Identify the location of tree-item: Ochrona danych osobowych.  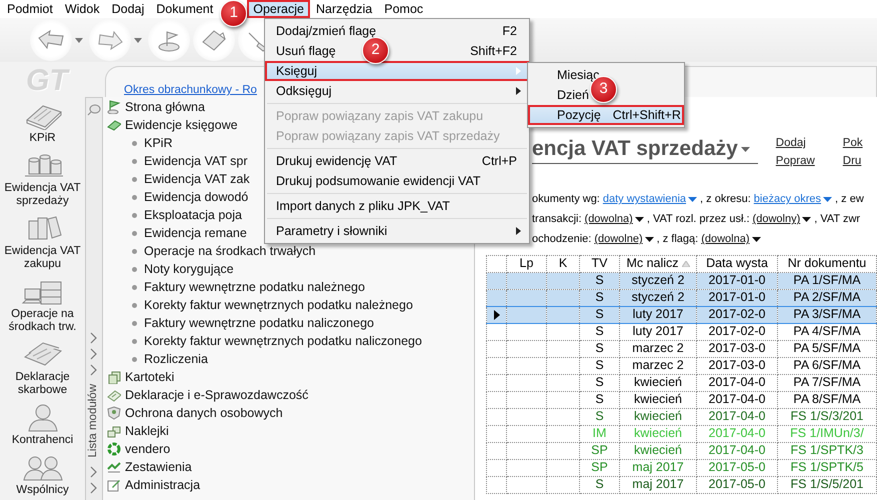
(193, 413).